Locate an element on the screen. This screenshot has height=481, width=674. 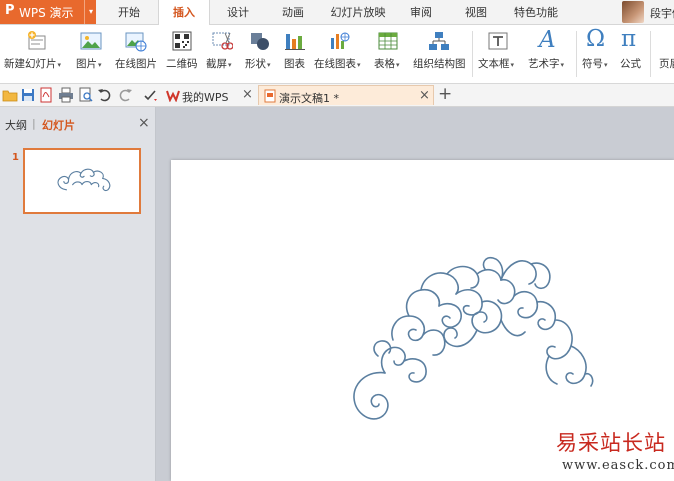
customize-icon is located at coordinates (150, 95).